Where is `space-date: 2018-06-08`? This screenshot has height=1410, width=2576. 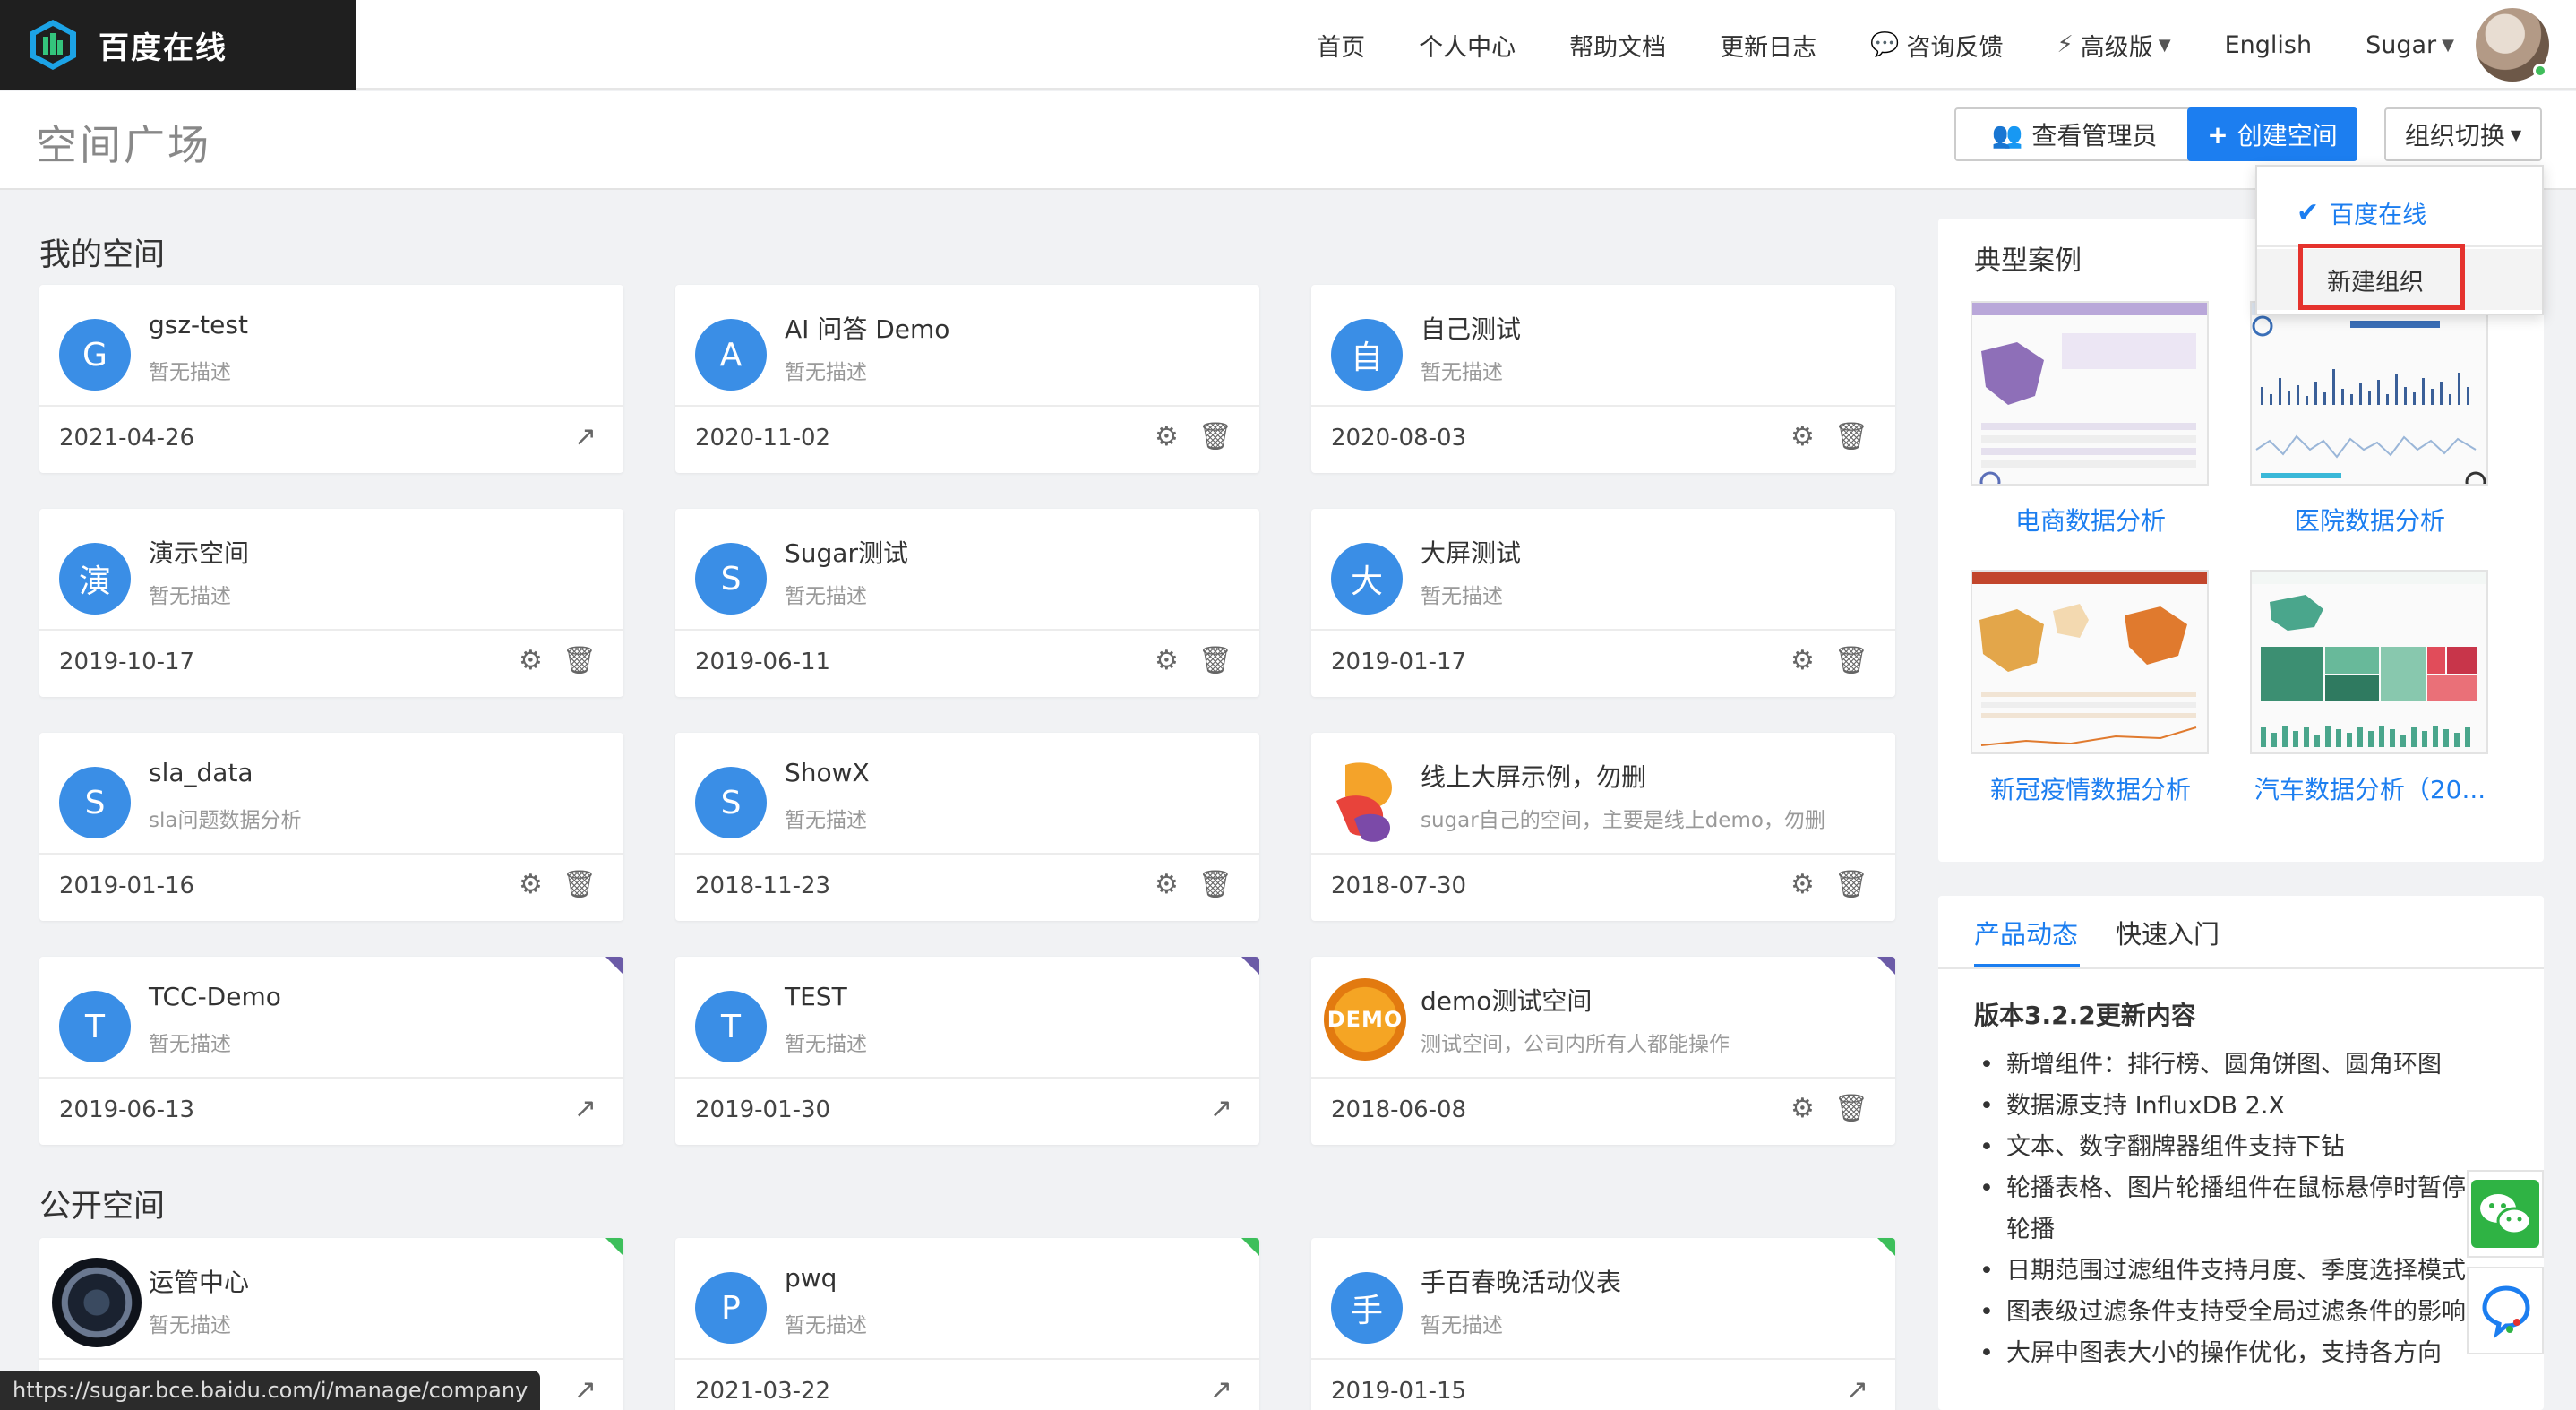 space-date: 2018-06-08 is located at coordinates (1399, 1109).